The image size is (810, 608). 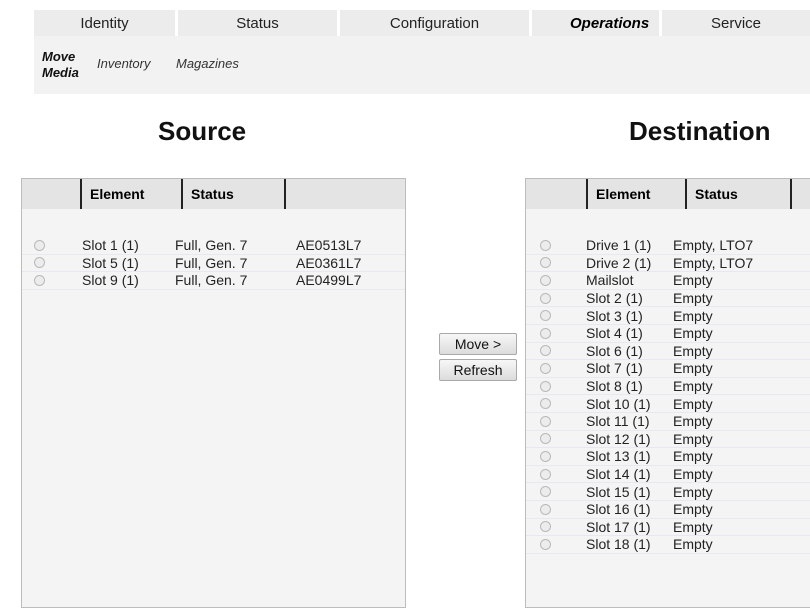 What do you see at coordinates (110, 262) in the screenshot?
I see `source-cell-element: Slot 5 (1)` at bounding box center [110, 262].